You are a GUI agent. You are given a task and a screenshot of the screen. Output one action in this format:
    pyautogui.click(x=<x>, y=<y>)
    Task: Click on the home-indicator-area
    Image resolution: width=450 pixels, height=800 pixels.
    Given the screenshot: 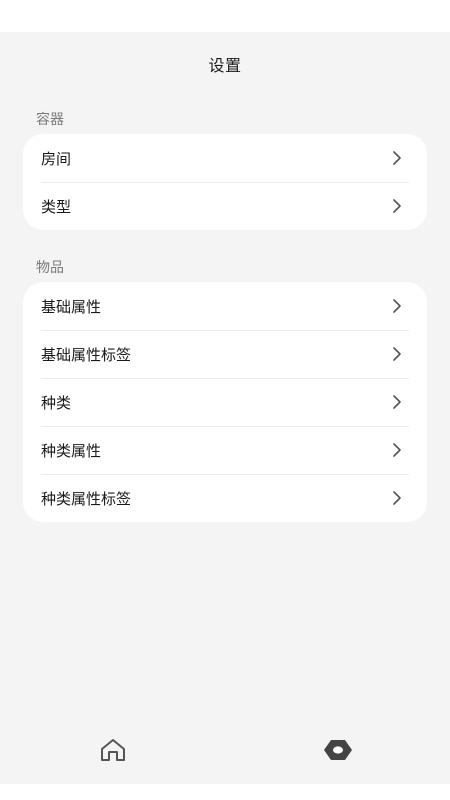 What is the action you would take?
    pyautogui.click(x=225, y=792)
    